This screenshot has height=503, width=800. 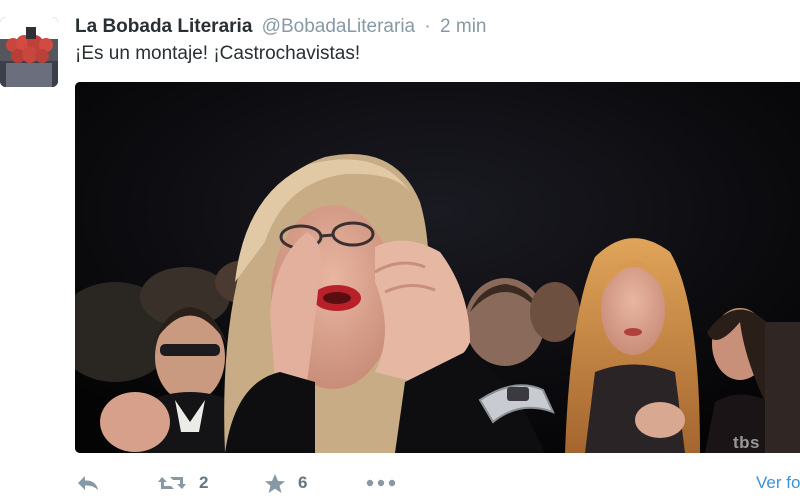 I want to click on retweet-button: 2, so click(x=182, y=483).